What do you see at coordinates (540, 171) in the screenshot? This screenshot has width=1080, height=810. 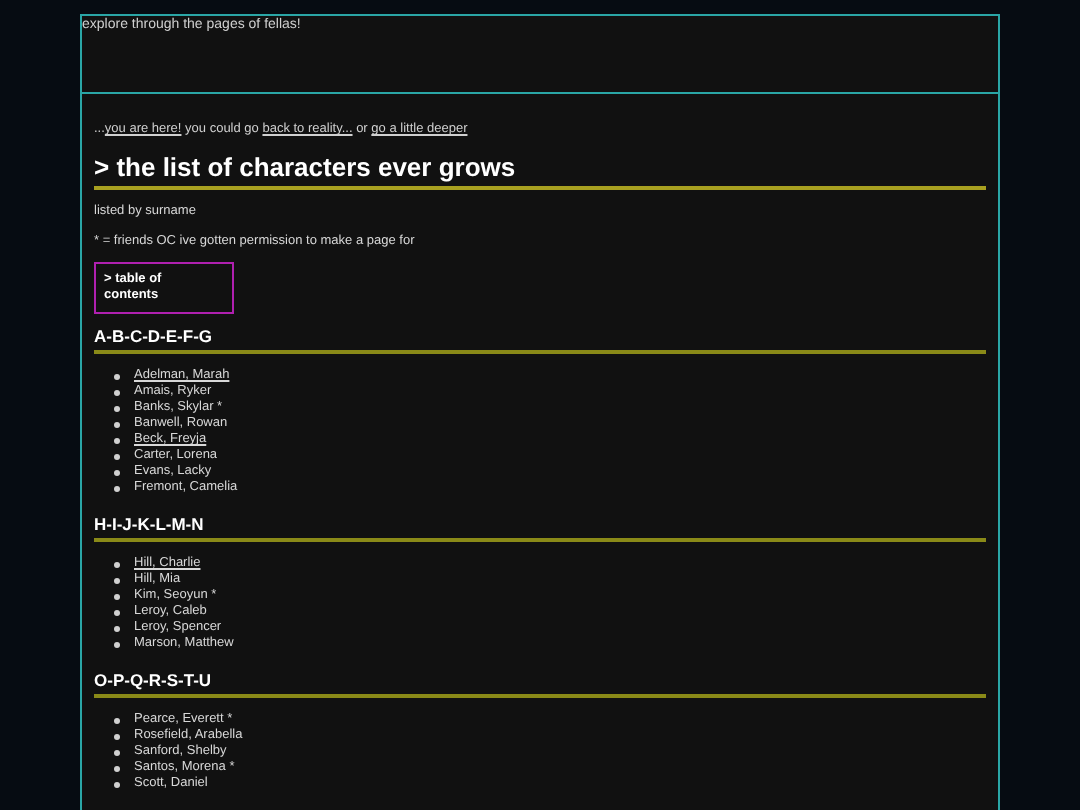 I see `page-title: > the list of characters ever grows` at bounding box center [540, 171].